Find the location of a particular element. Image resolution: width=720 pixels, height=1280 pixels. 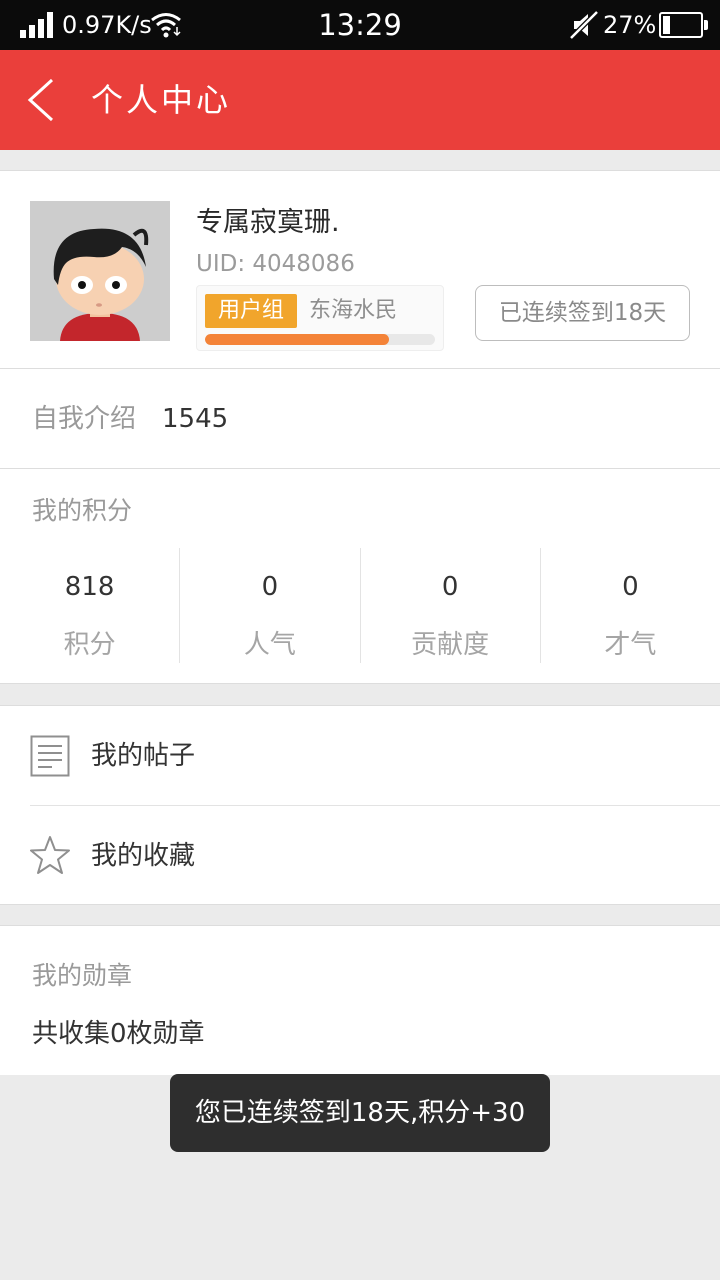

cartoon-boy-avatar is located at coordinates (100, 271).